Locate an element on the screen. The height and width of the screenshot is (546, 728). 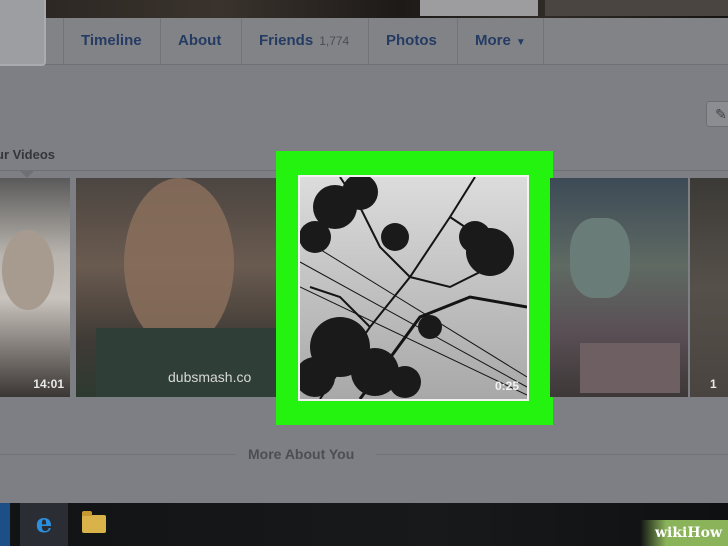
more-about-heading: More About You is located at coordinates (301, 454).